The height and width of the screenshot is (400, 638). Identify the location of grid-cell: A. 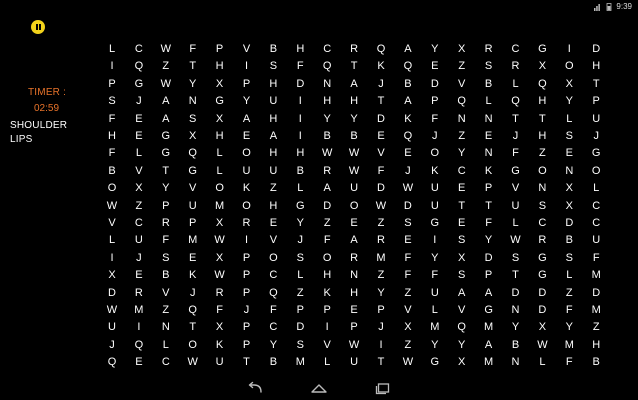
(408, 101).